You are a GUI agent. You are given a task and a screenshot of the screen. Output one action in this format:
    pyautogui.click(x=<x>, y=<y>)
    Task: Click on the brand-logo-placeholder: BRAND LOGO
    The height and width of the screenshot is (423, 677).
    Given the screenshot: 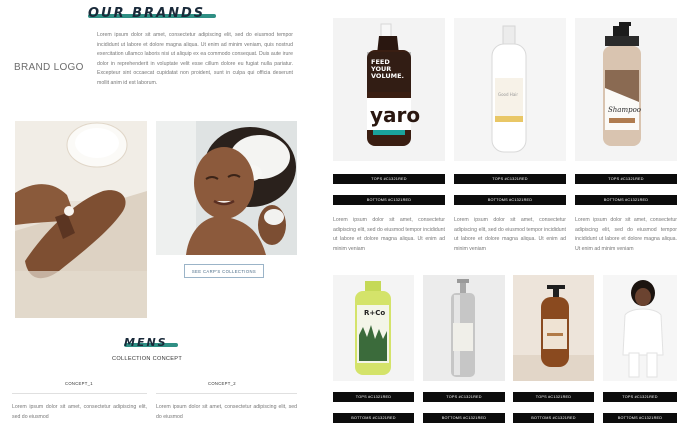 What is the action you would take?
    pyautogui.click(x=49, y=67)
    